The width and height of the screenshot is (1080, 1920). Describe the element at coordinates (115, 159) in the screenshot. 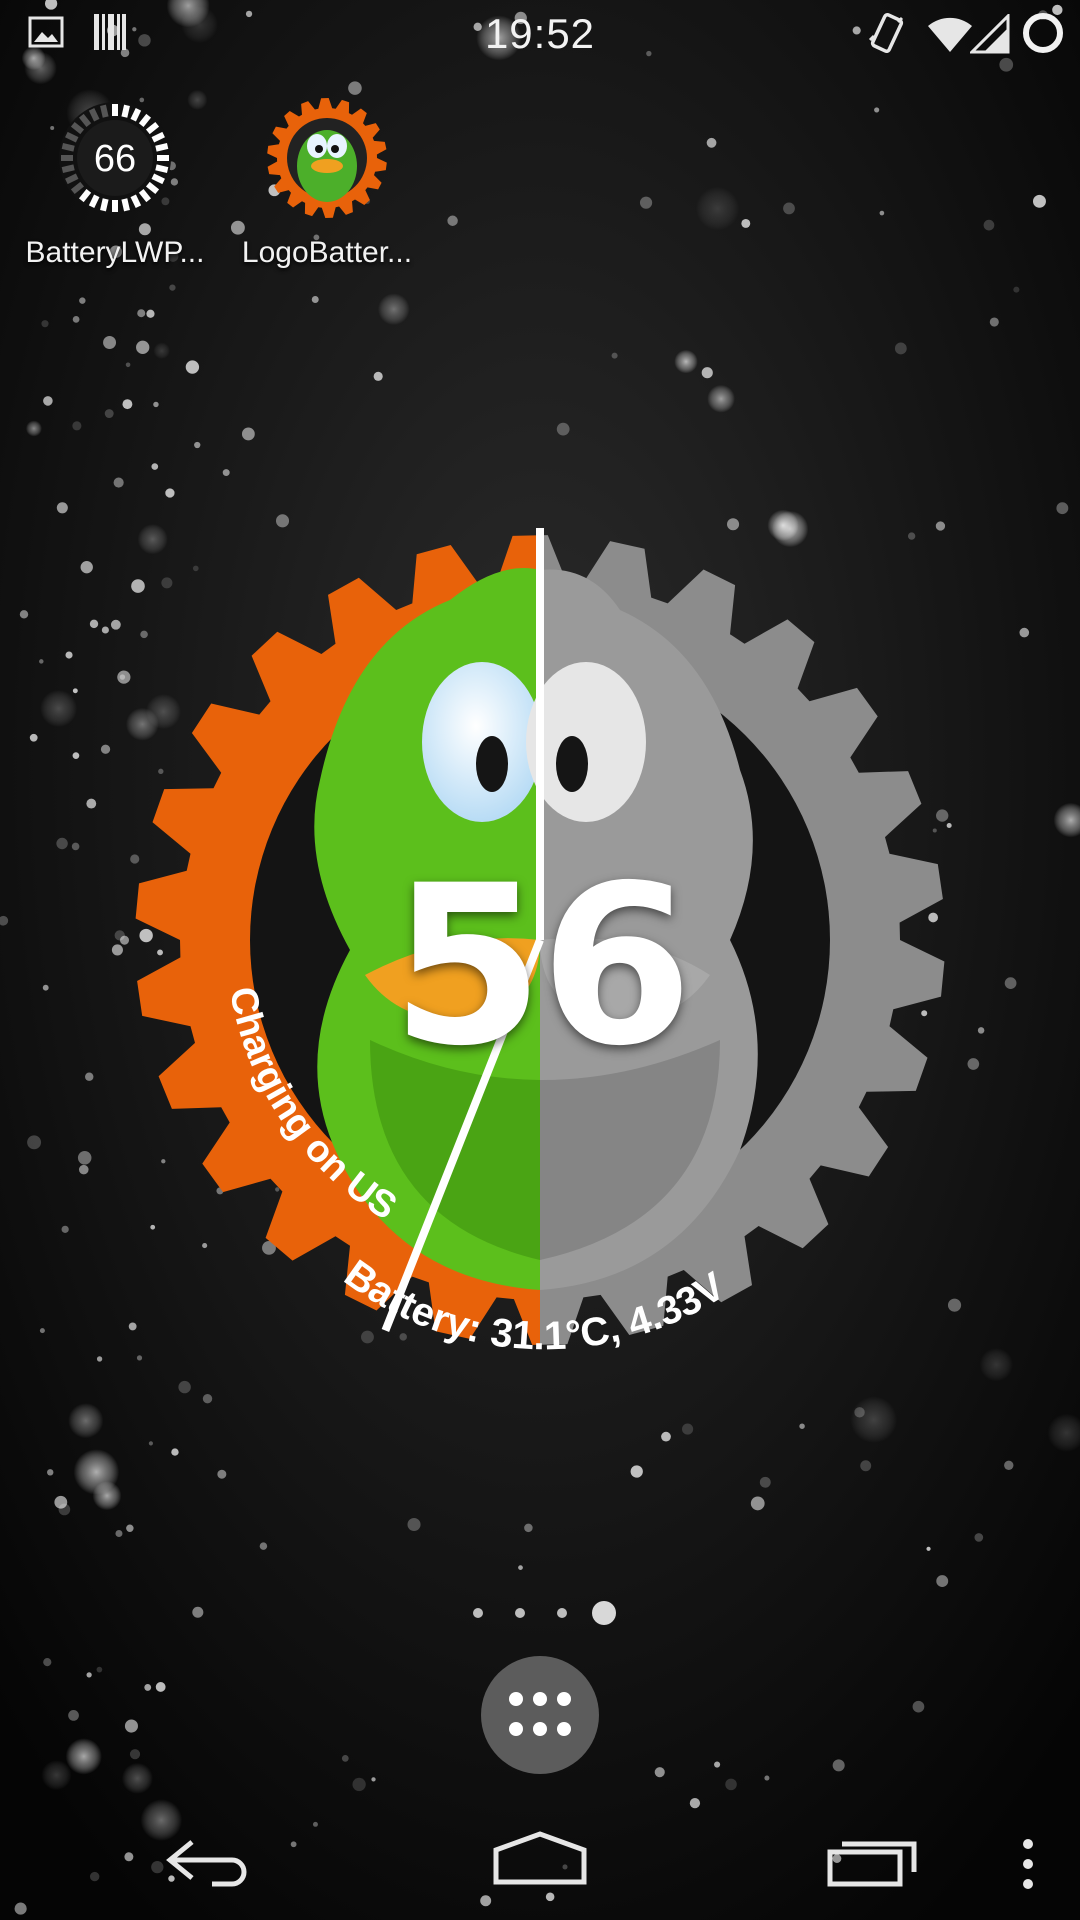

I see `app-badge: 66` at that location.